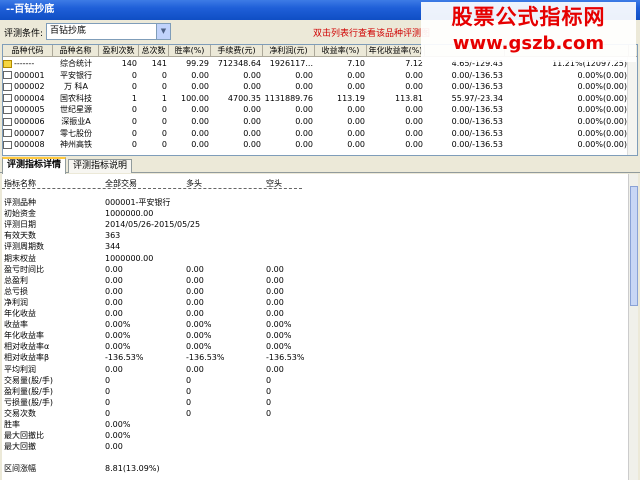 This screenshot has height=480, width=640. Describe the element at coordinates (315, 269) in the screenshot. I see `metric-row: 盈亏时间比 0.00 0.00 0.00` at that location.